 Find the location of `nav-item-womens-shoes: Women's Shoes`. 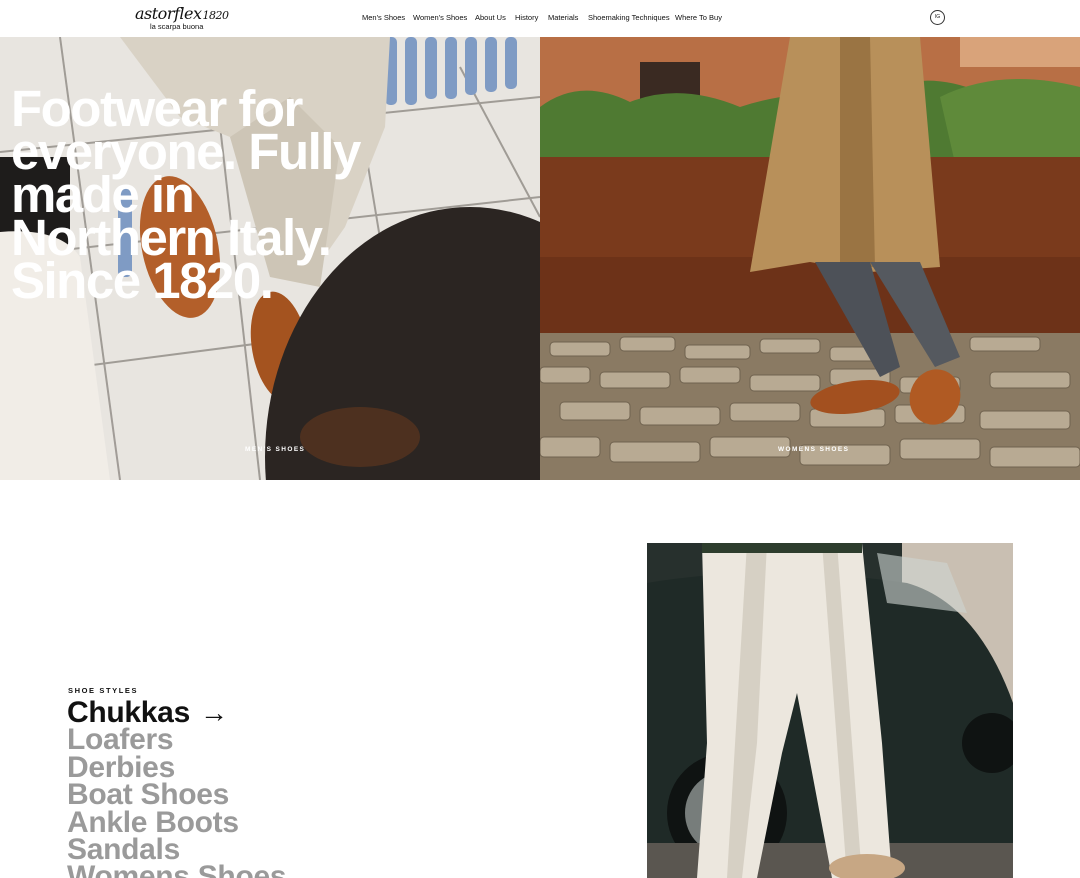

nav-item-womens-shoes: Women's Shoes is located at coordinates (440, 18).